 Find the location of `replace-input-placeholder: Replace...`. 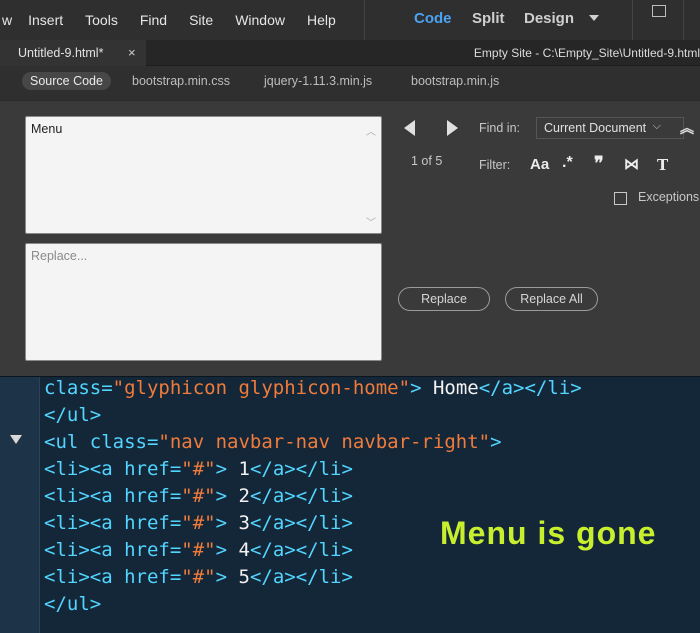

replace-input-placeholder: Replace... is located at coordinates (59, 256).